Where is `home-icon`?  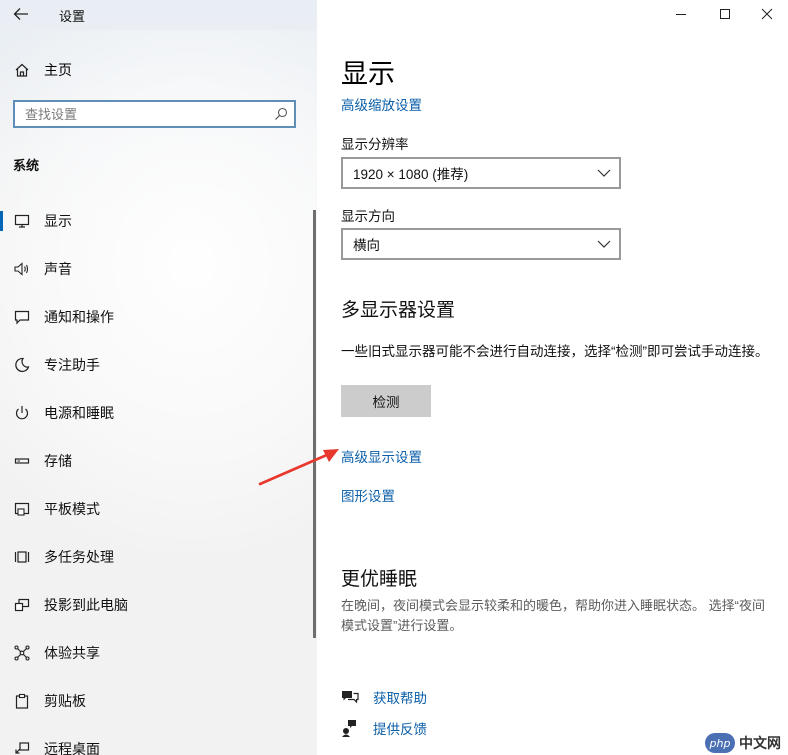
home-icon is located at coordinates (22, 70).